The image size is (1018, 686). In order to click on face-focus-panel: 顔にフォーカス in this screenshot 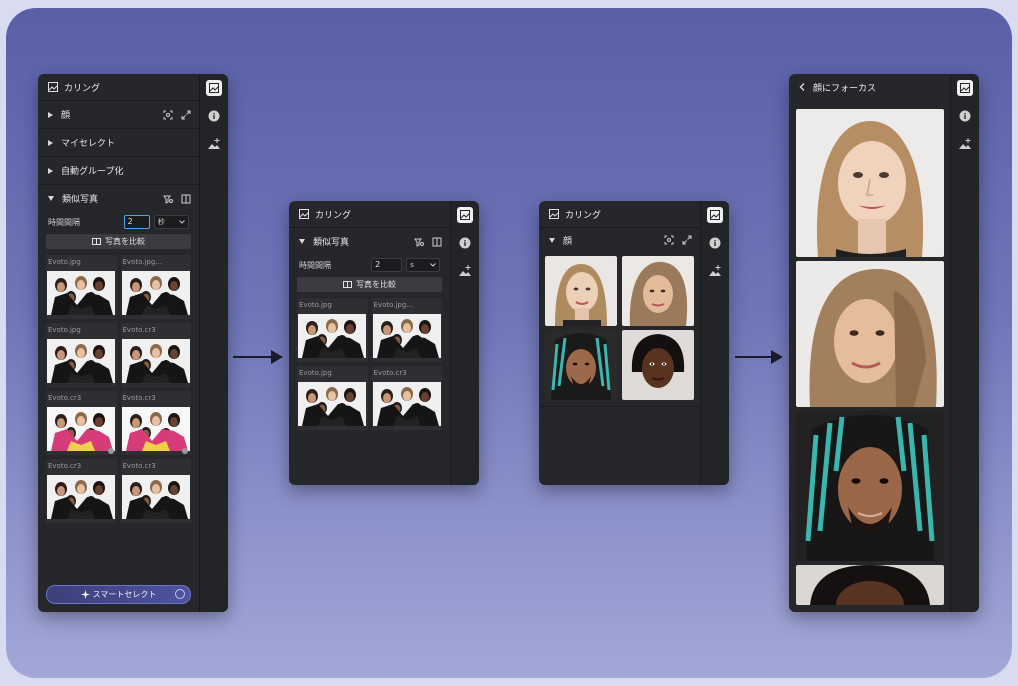, I will do `click(884, 343)`.